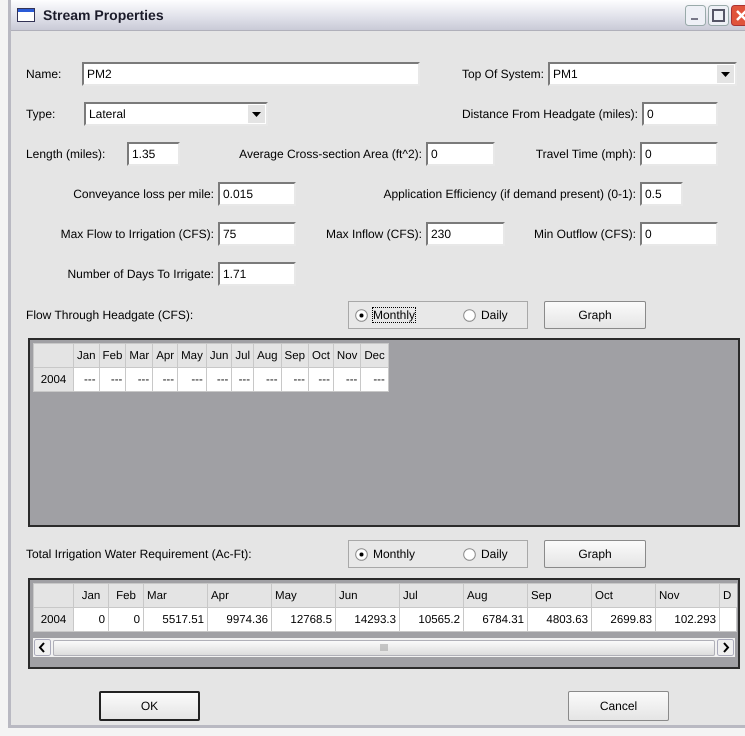  I want to click on scroll-thumb, so click(384, 648).